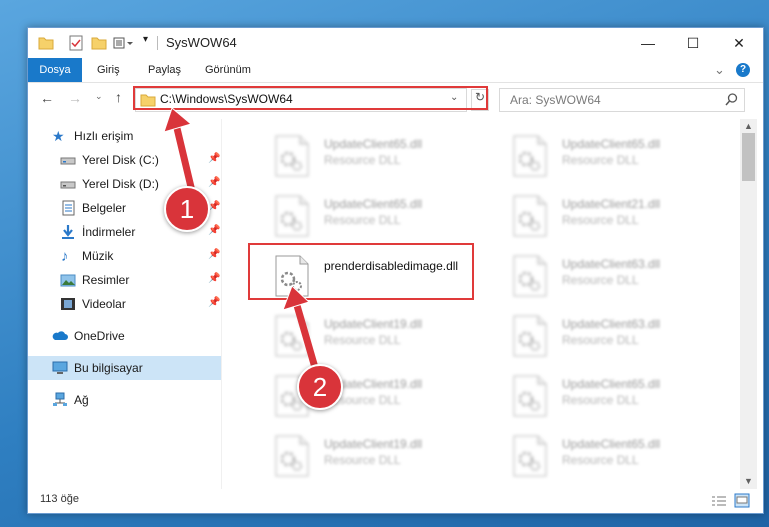 This screenshot has height=527, width=769. I want to click on callout-badge-1: 1, so click(187, 209).